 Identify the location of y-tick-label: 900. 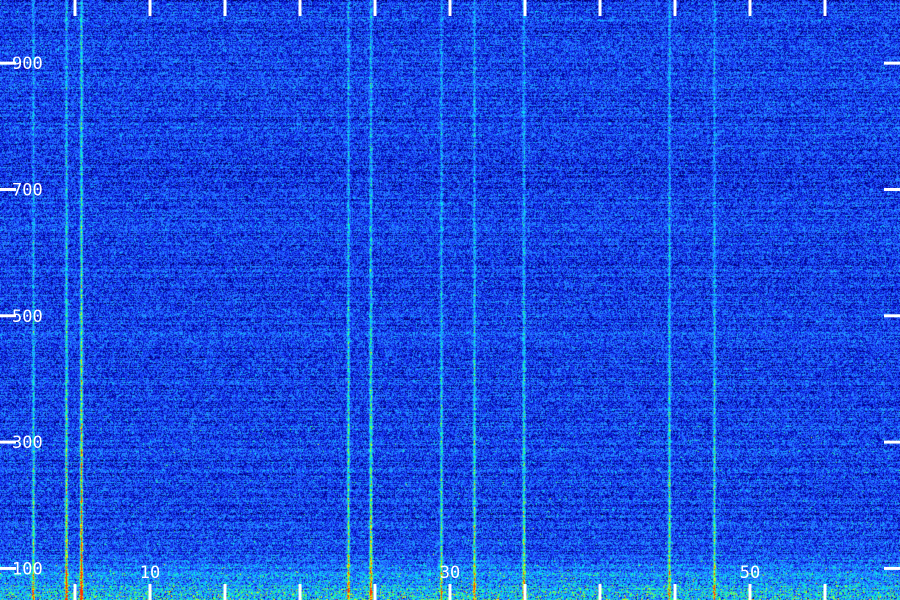
(27, 64).